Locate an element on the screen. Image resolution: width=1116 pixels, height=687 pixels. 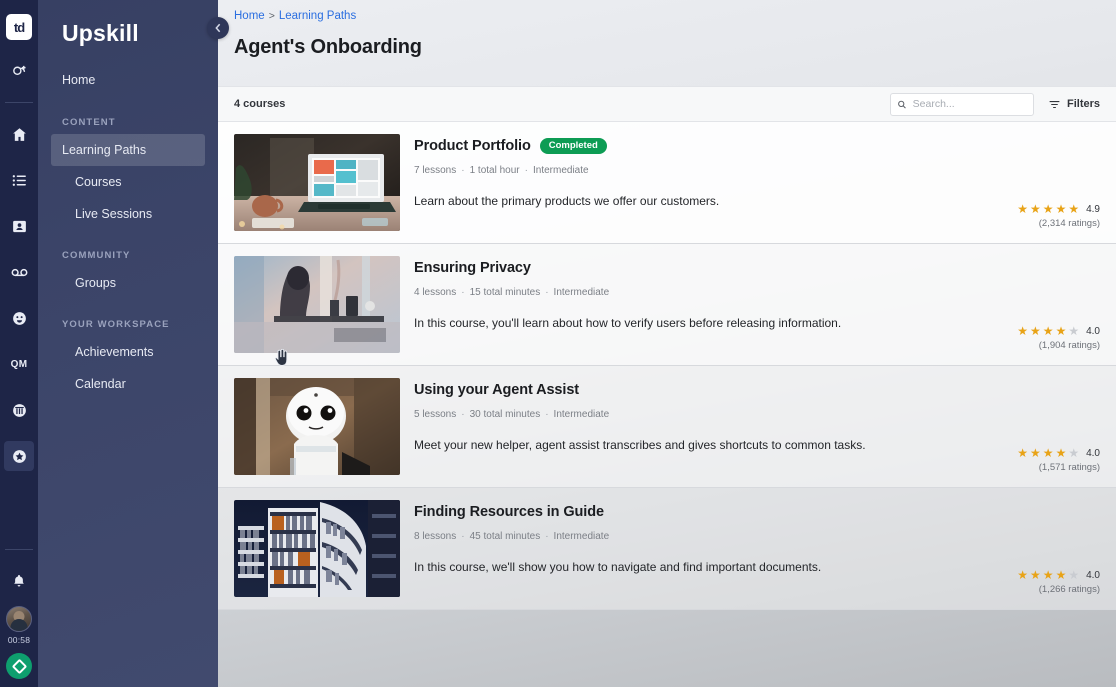
list-toolbar-right: Filters is located at coordinates (994, 104).